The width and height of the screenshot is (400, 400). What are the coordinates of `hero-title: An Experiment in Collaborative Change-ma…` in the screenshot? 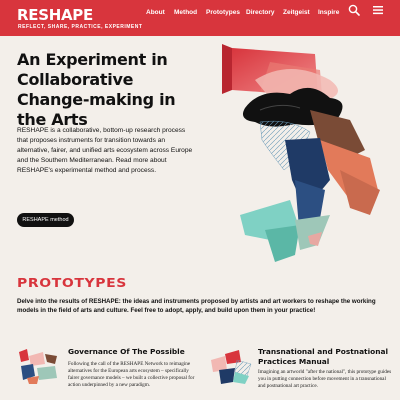 It's located at (96, 89).